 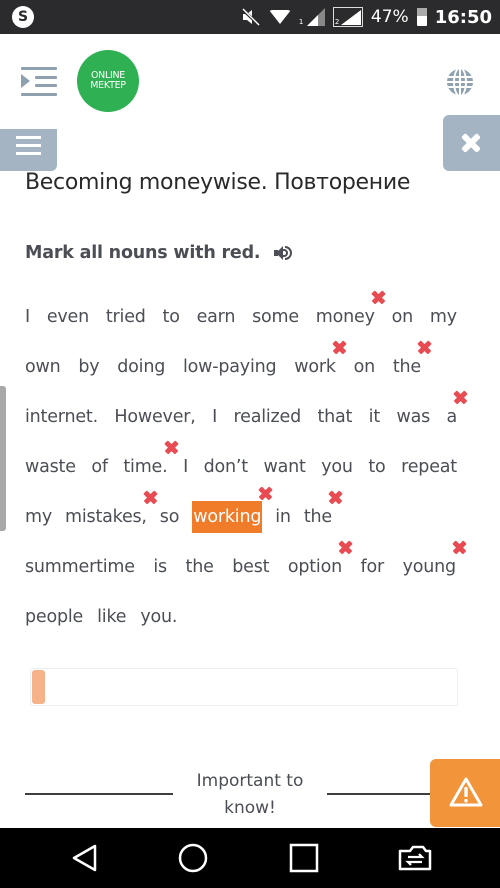 I want to click on word: by, so click(x=88, y=367).